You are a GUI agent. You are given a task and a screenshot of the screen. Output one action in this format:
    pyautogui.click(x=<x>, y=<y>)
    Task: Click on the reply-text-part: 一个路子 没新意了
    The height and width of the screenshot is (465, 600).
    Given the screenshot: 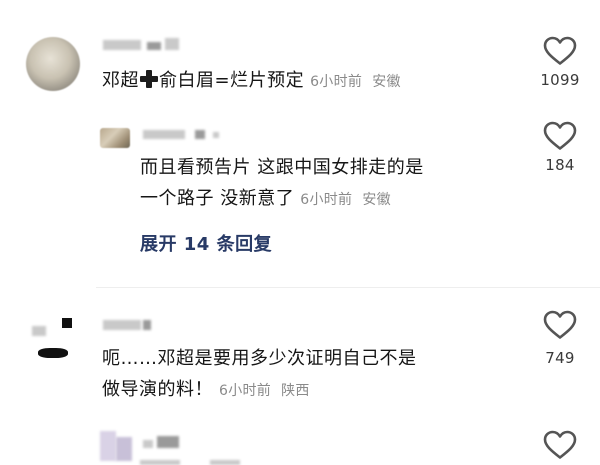 What is the action you would take?
    pyautogui.click(x=217, y=198)
    